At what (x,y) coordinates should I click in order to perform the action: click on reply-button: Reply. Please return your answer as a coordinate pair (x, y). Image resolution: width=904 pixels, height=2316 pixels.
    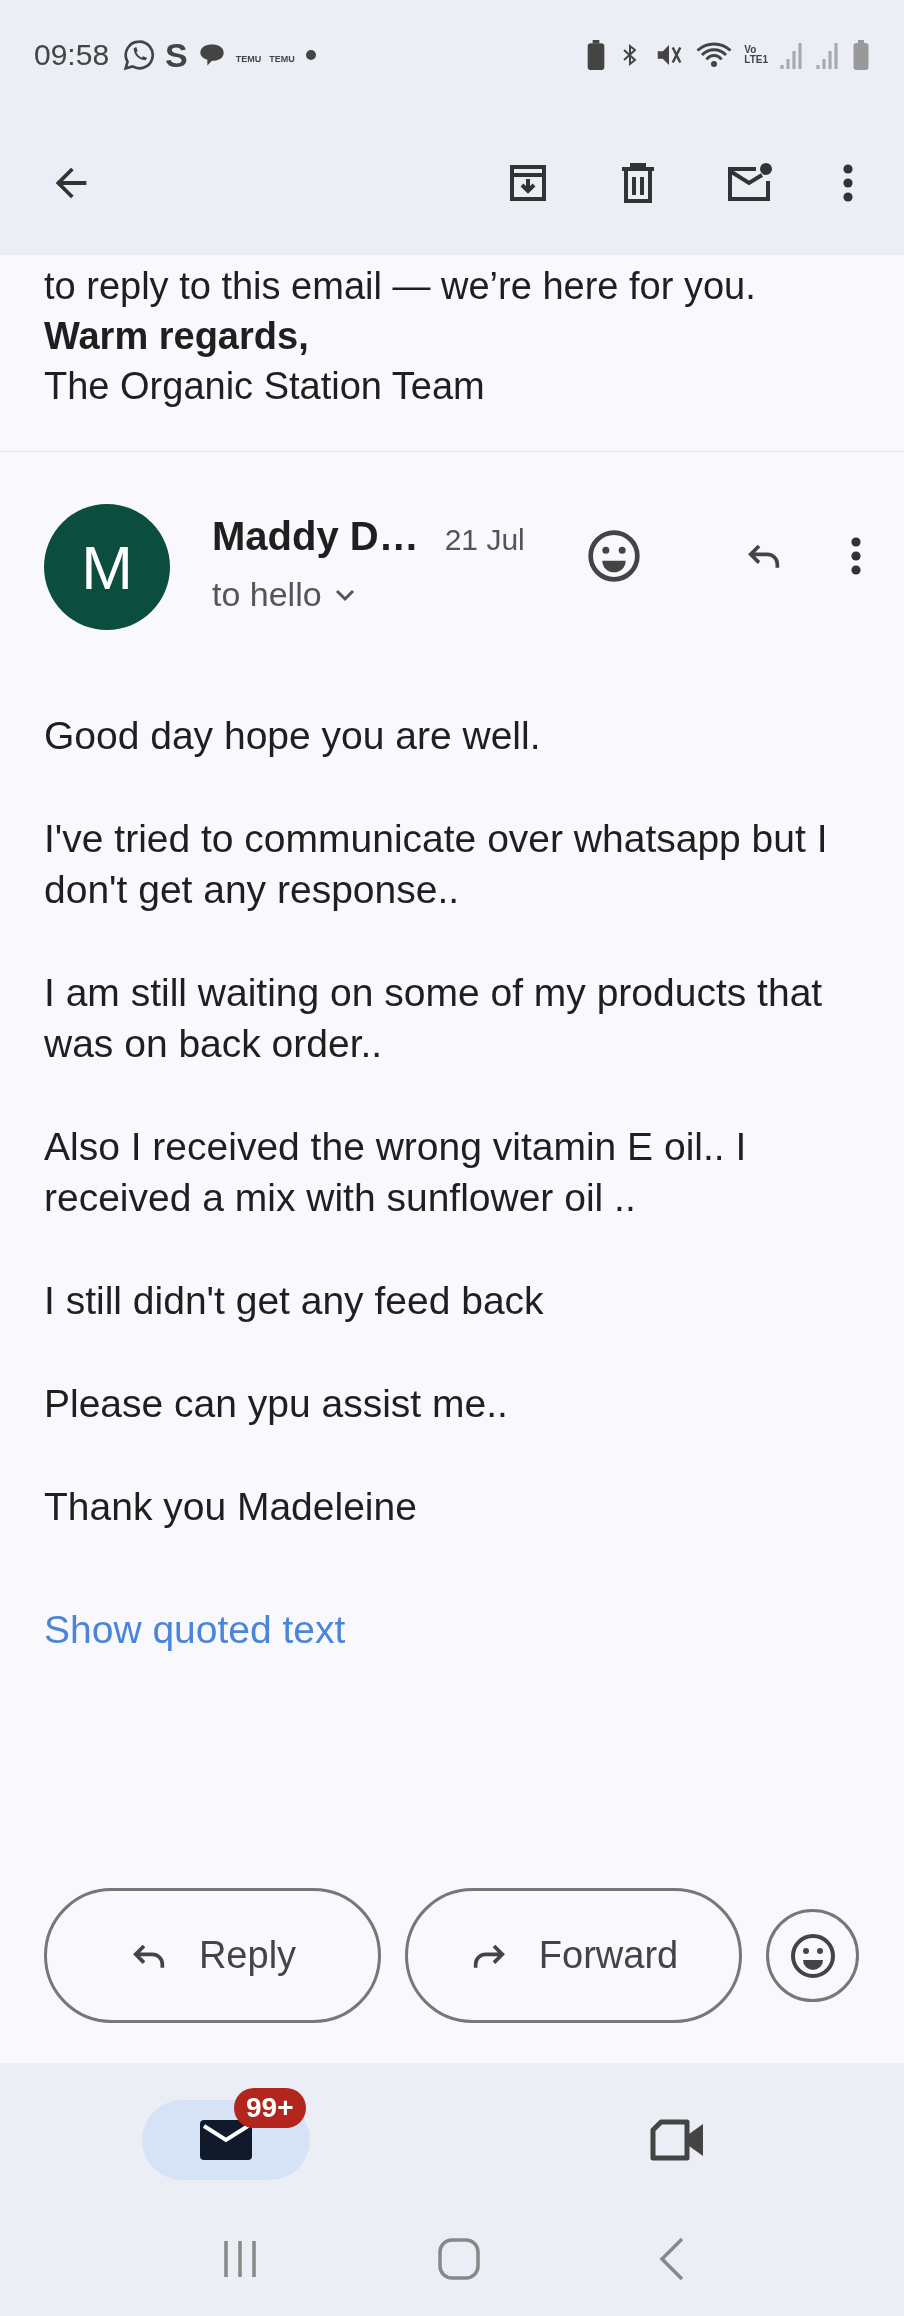
    Looking at the image, I should click on (212, 1955).